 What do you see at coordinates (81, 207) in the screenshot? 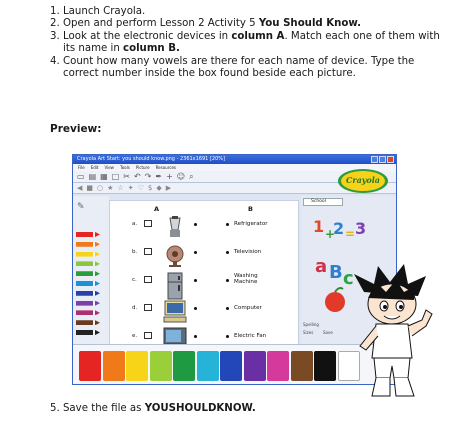
I see `brush-tool-icon: ✎` at bounding box center [81, 207].